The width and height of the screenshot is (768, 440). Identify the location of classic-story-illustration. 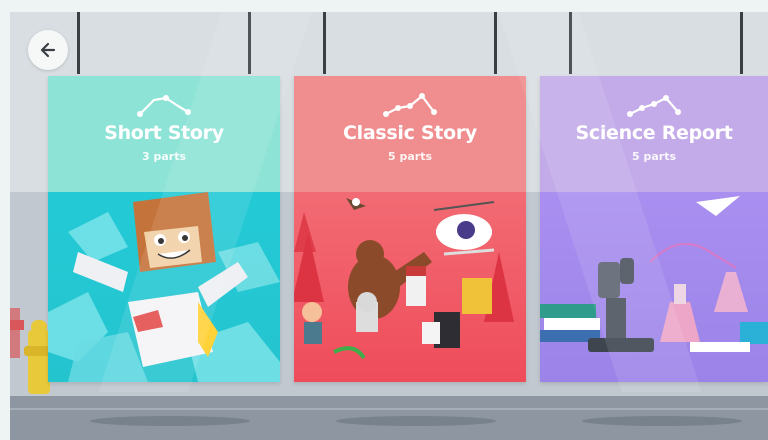
(404, 279).